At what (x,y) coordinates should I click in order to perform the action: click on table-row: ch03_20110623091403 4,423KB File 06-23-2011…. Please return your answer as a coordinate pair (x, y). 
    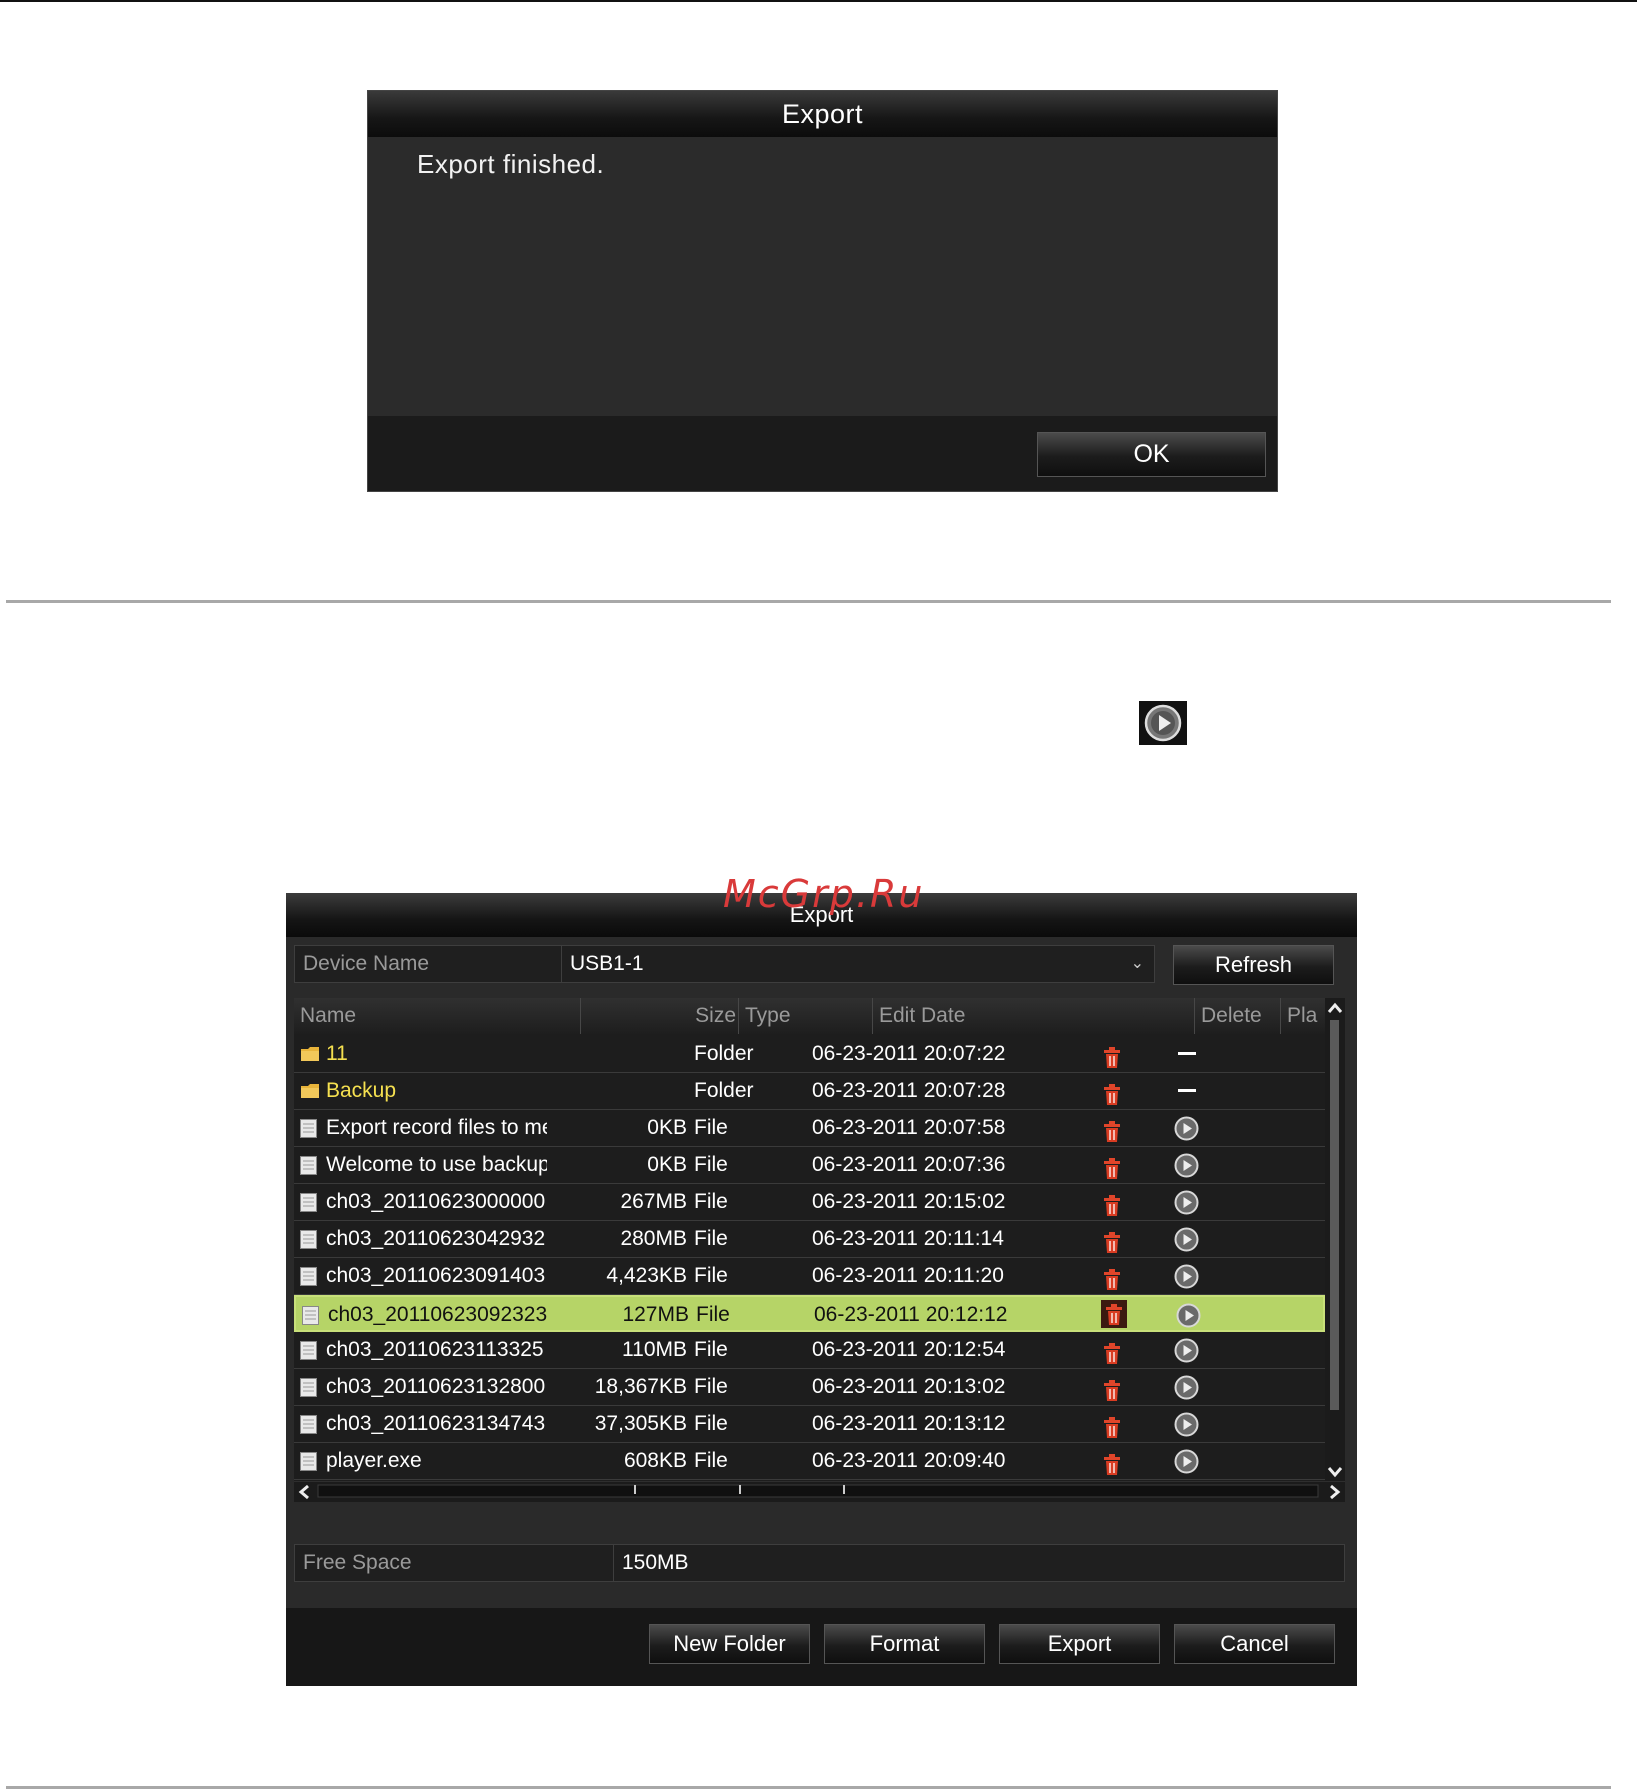
    Looking at the image, I should click on (809, 1276).